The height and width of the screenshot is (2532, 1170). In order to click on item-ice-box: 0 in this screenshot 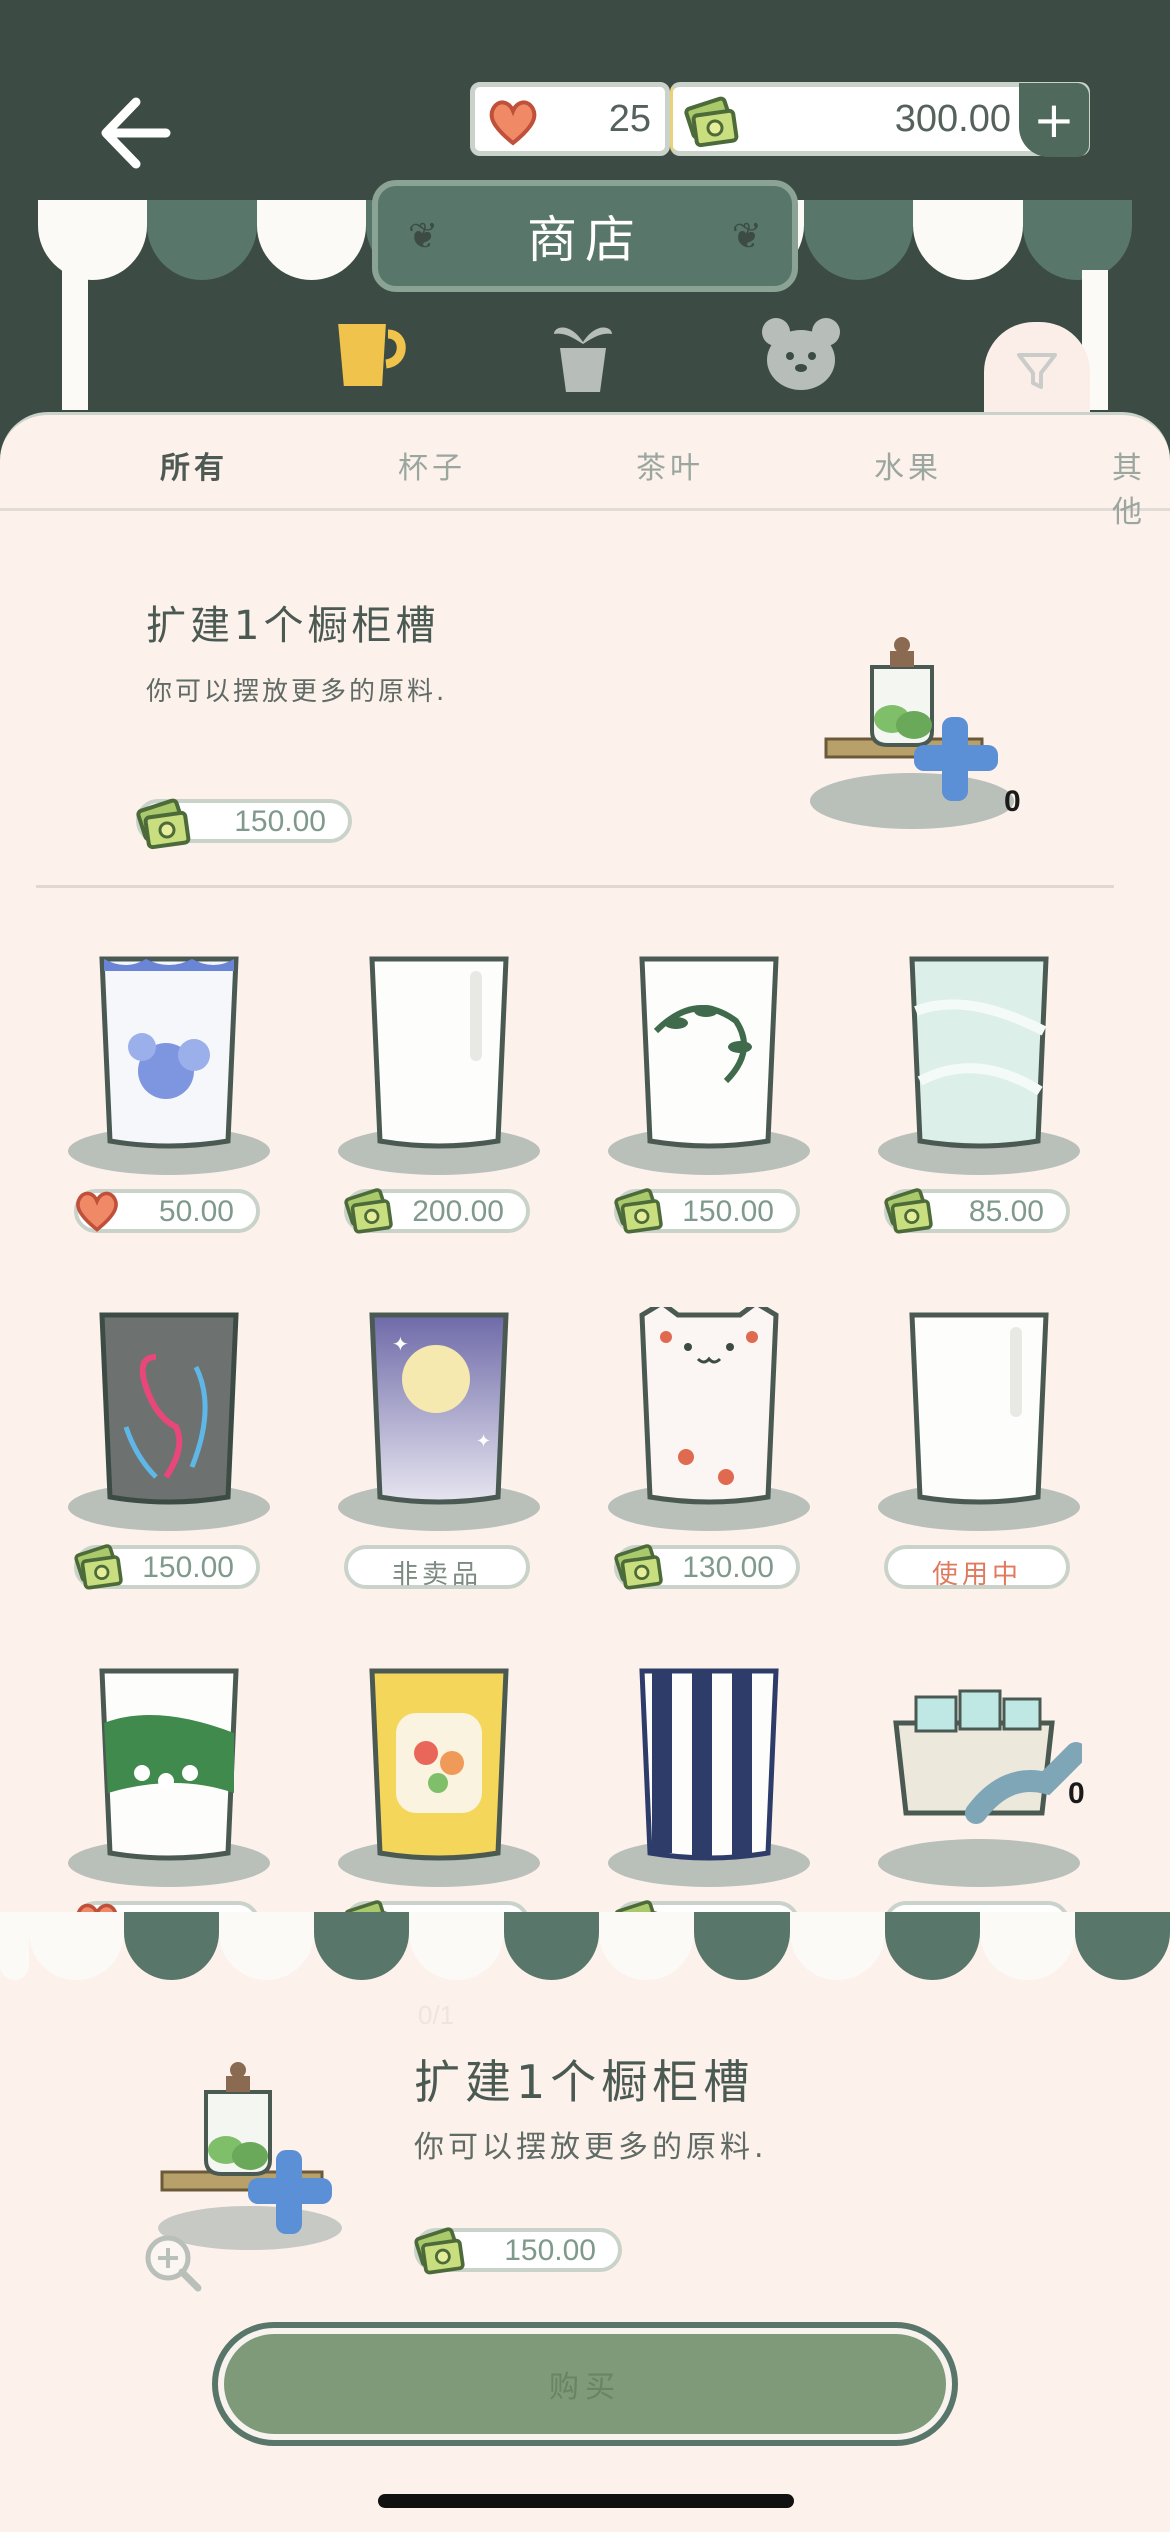, I will do `click(980, 1787)`.